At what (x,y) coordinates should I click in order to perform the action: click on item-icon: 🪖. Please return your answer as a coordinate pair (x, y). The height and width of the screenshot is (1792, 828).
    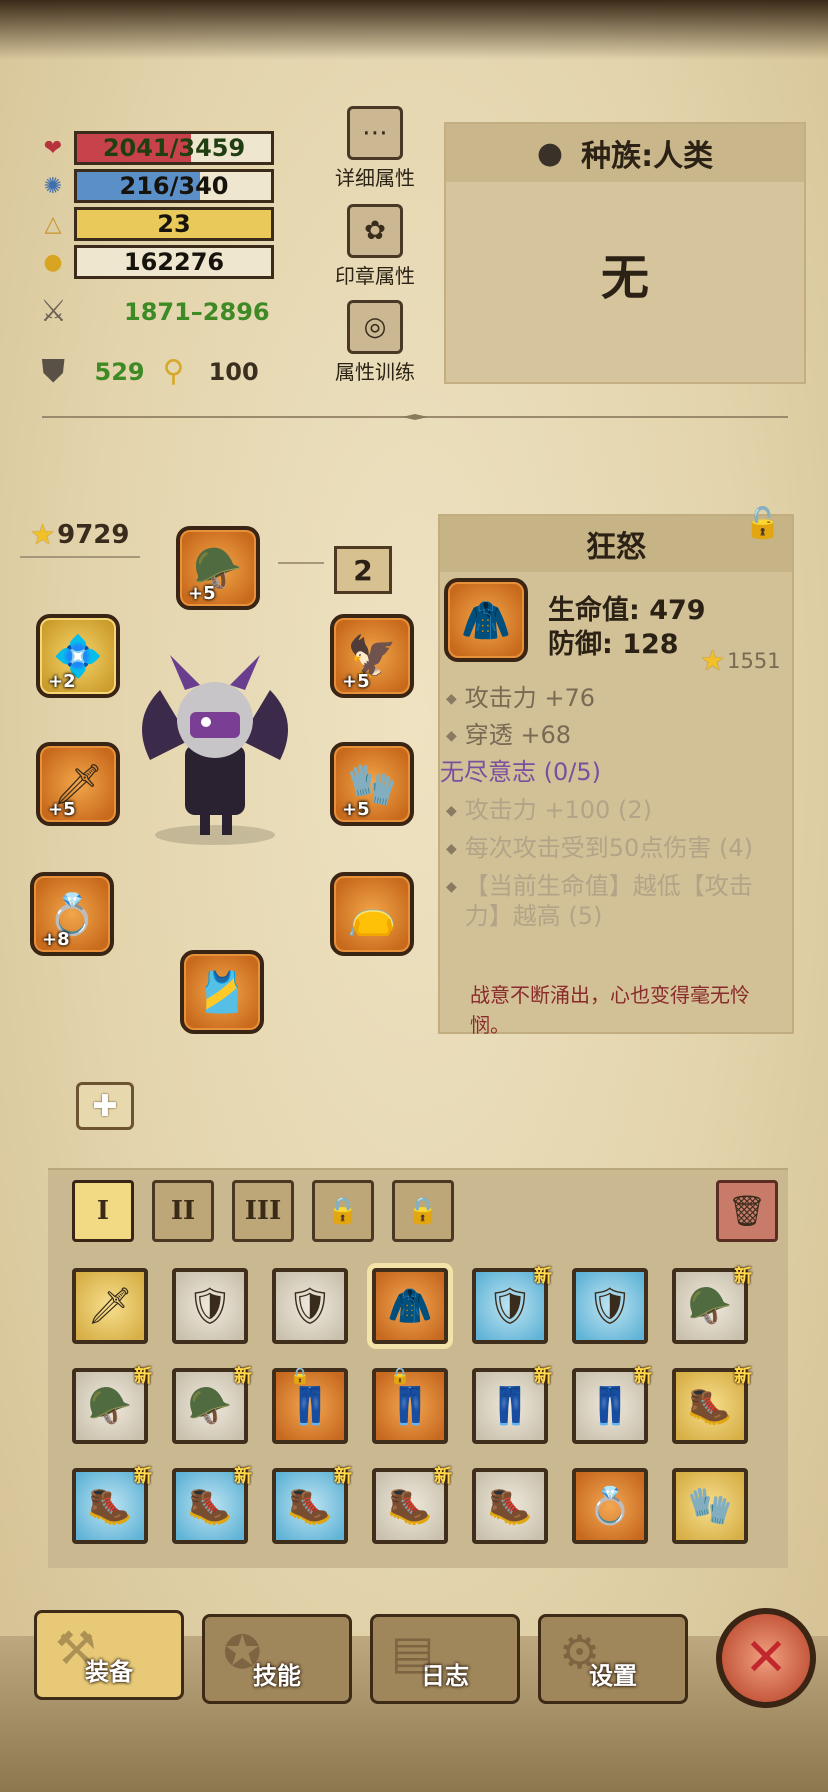
    Looking at the image, I should click on (210, 1406).